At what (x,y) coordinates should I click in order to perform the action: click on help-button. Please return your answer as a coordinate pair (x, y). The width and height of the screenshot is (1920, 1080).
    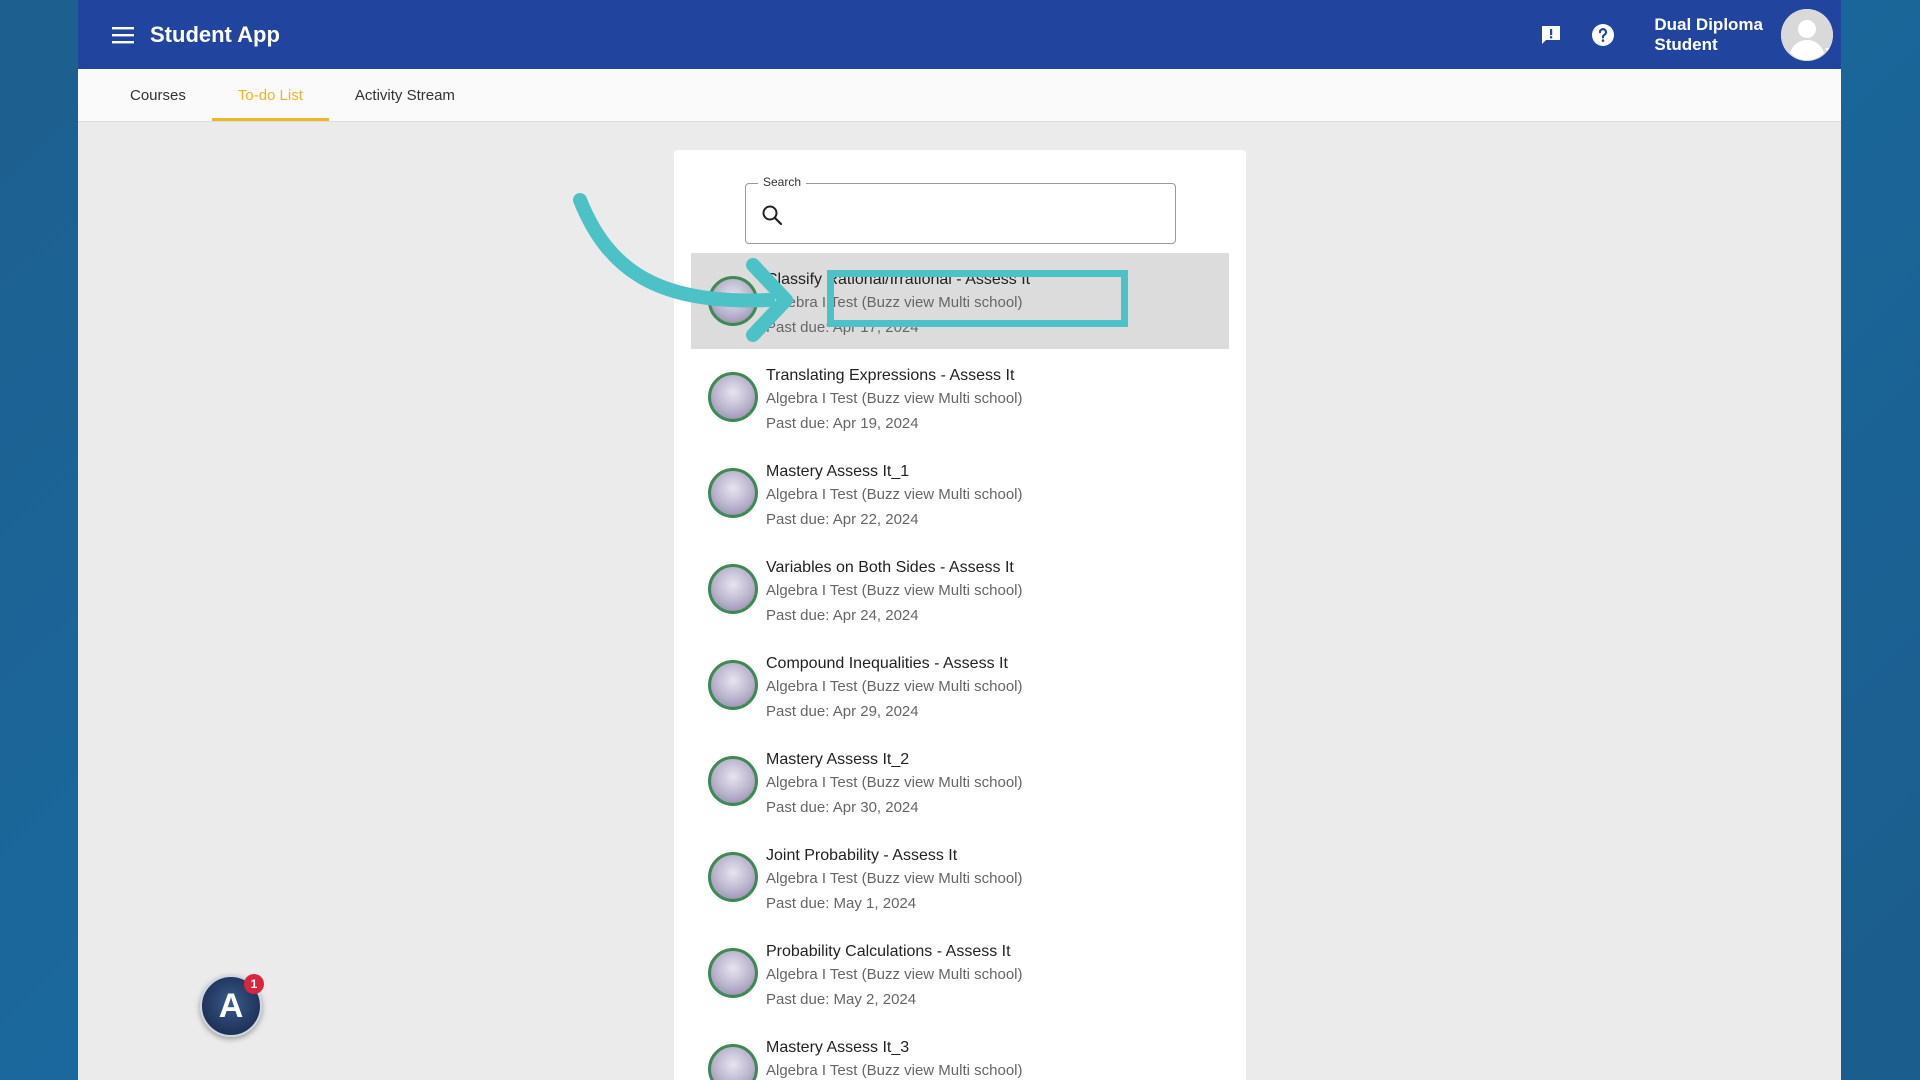
    Looking at the image, I should click on (1603, 35).